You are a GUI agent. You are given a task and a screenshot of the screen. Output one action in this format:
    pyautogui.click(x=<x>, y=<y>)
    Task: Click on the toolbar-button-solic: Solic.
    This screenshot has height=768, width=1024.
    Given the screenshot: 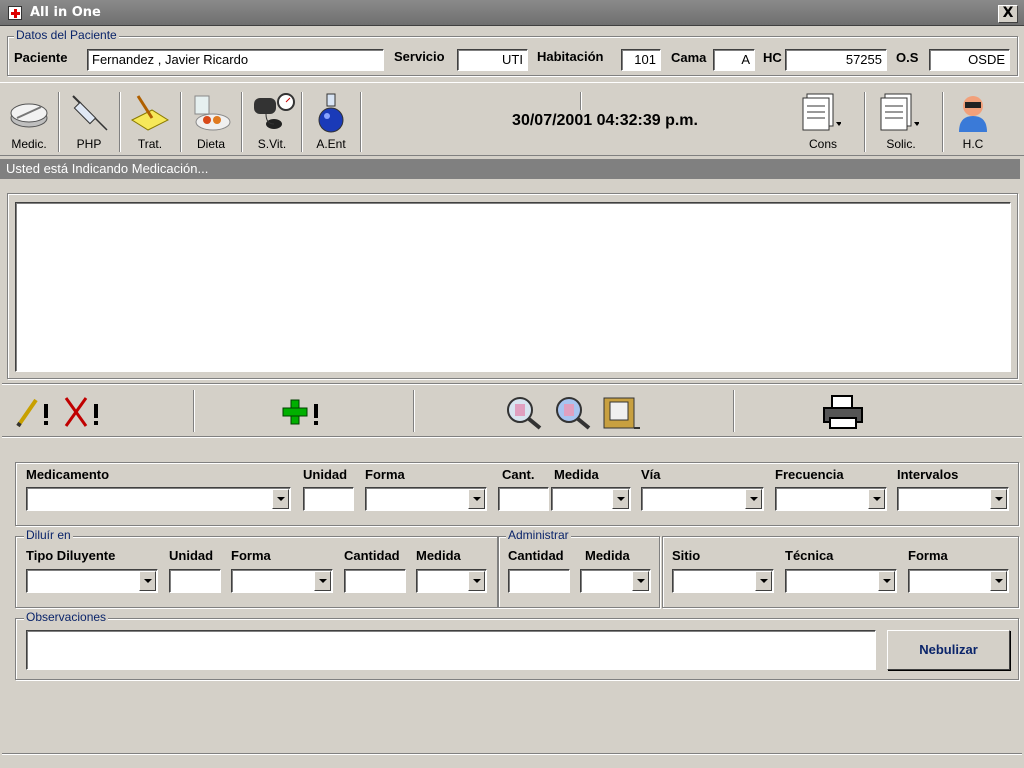 What is the action you would take?
    pyautogui.click(x=901, y=119)
    